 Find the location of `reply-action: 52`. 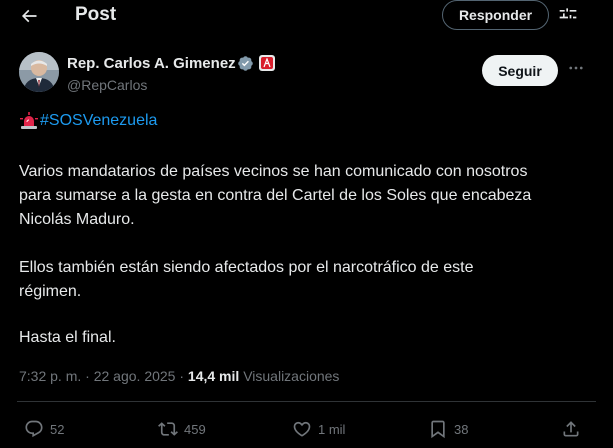

reply-action: 52 is located at coordinates (44, 429).